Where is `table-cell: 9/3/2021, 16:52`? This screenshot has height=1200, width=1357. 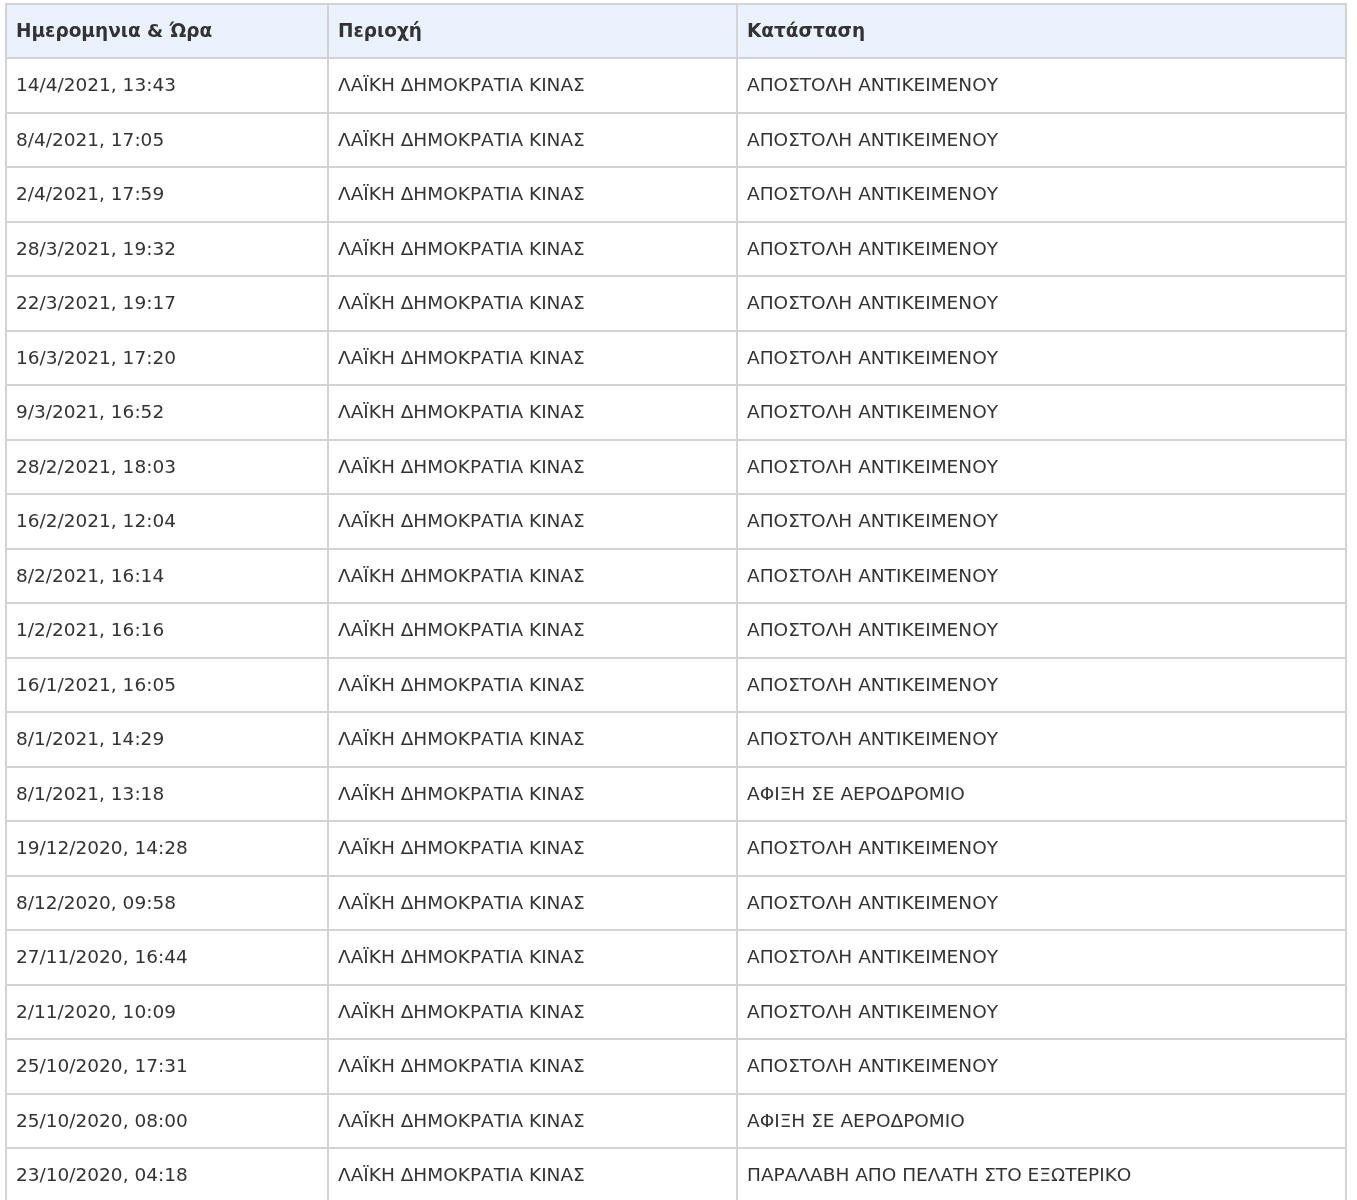
table-cell: 9/3/2021, 16:52 is located at coordinates (167, 412).